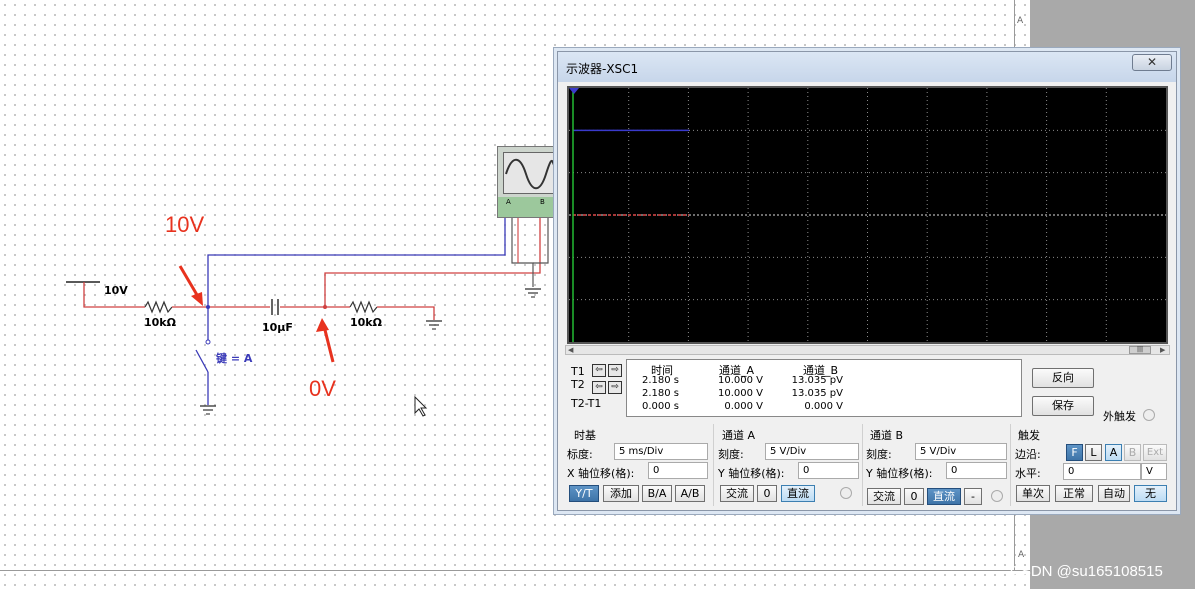 The image size is (1195, 589). Describe the element at coordinates (1162, 350) in the screenshot. I see `scroll-right-icon: ▶` at that location.